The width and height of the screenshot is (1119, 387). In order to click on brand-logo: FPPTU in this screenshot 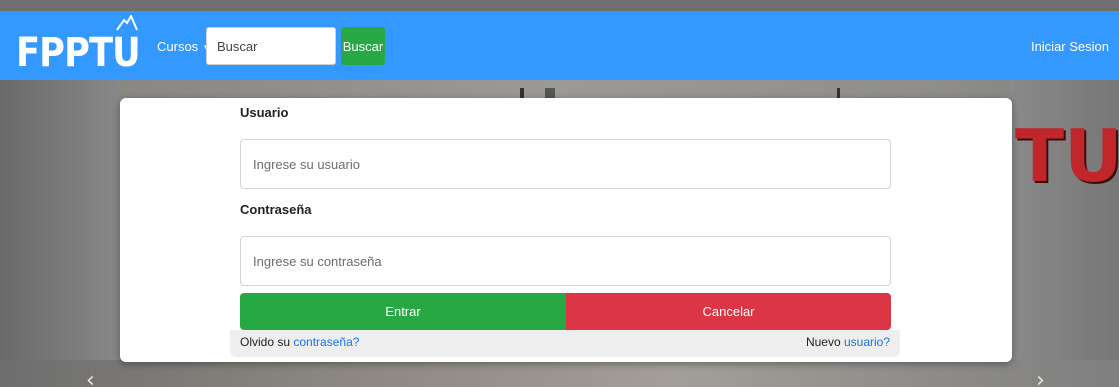, I will do `click(78, 45)`.